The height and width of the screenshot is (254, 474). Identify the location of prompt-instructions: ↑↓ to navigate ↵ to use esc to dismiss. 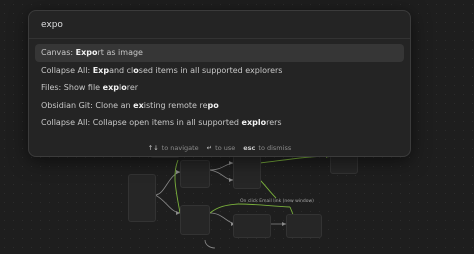
(219, 148).